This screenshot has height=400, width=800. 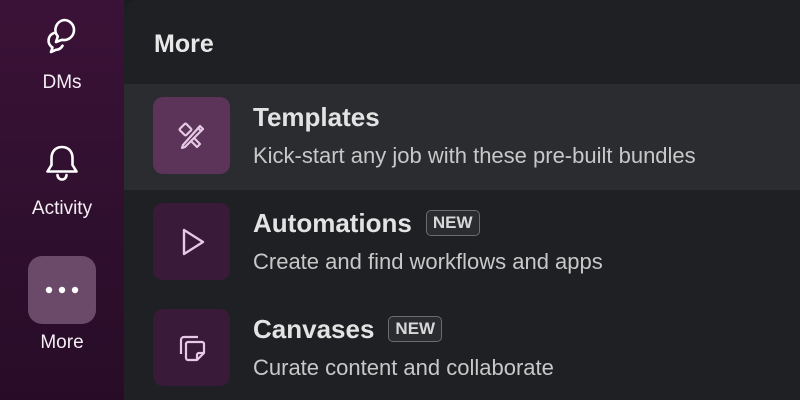 I want to click on menu-item-title: Templates, so click(x=316, y=117).